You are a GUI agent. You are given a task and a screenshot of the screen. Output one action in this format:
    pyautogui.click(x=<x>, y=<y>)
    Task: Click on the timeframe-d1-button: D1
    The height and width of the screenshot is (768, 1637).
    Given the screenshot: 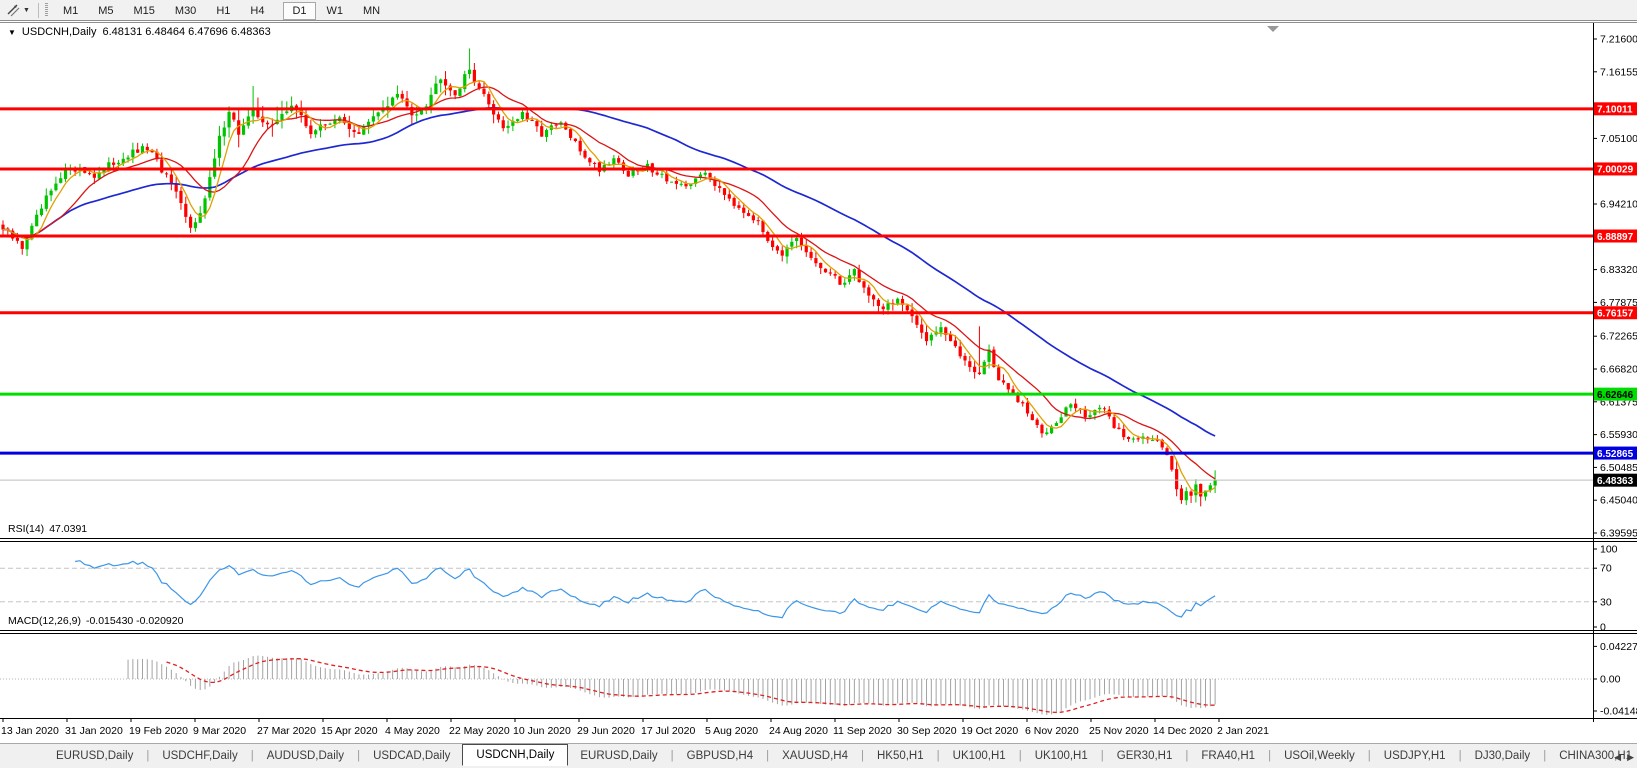 What is the action you would take?
    pyautogui.click(x=299, y=11)
    